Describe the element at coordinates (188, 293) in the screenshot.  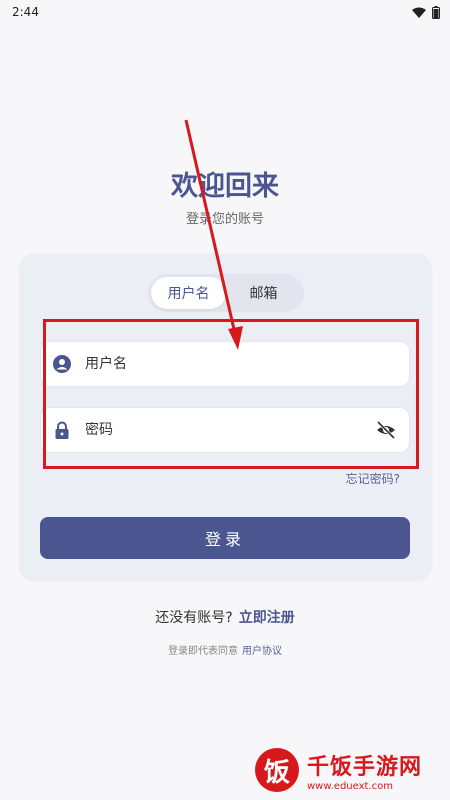
I see `tab-username: 用户名` at that location.